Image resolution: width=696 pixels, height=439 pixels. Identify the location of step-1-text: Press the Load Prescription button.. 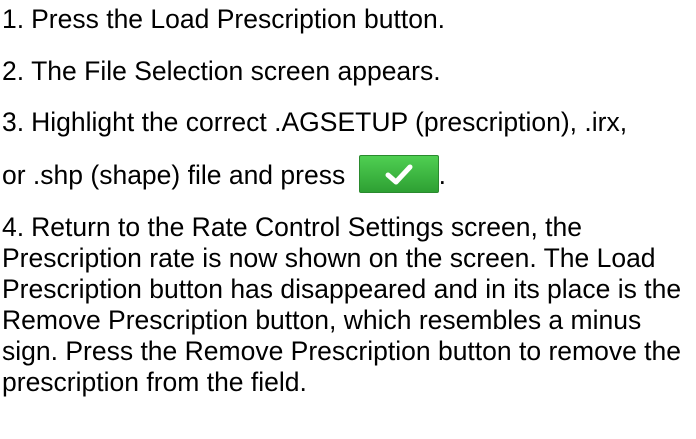
(238, 19).